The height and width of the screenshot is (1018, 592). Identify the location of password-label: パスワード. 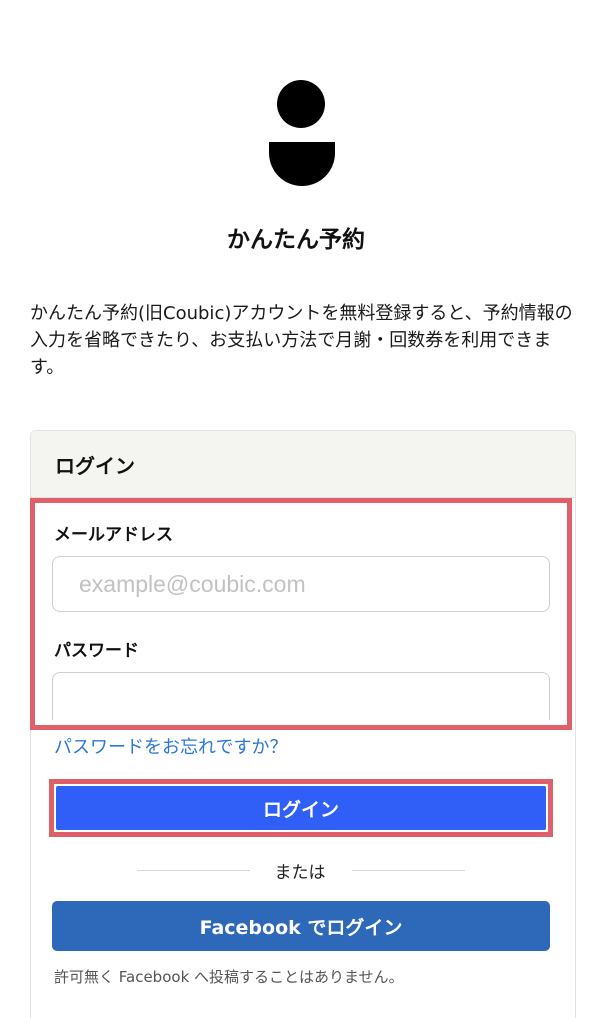
(96, 651).